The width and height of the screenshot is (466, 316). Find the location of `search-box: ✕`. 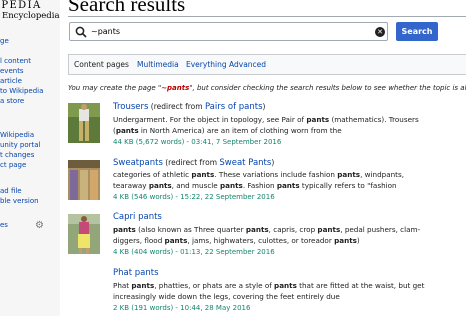

search-box: ✕ is located at coordinates (228, 31).